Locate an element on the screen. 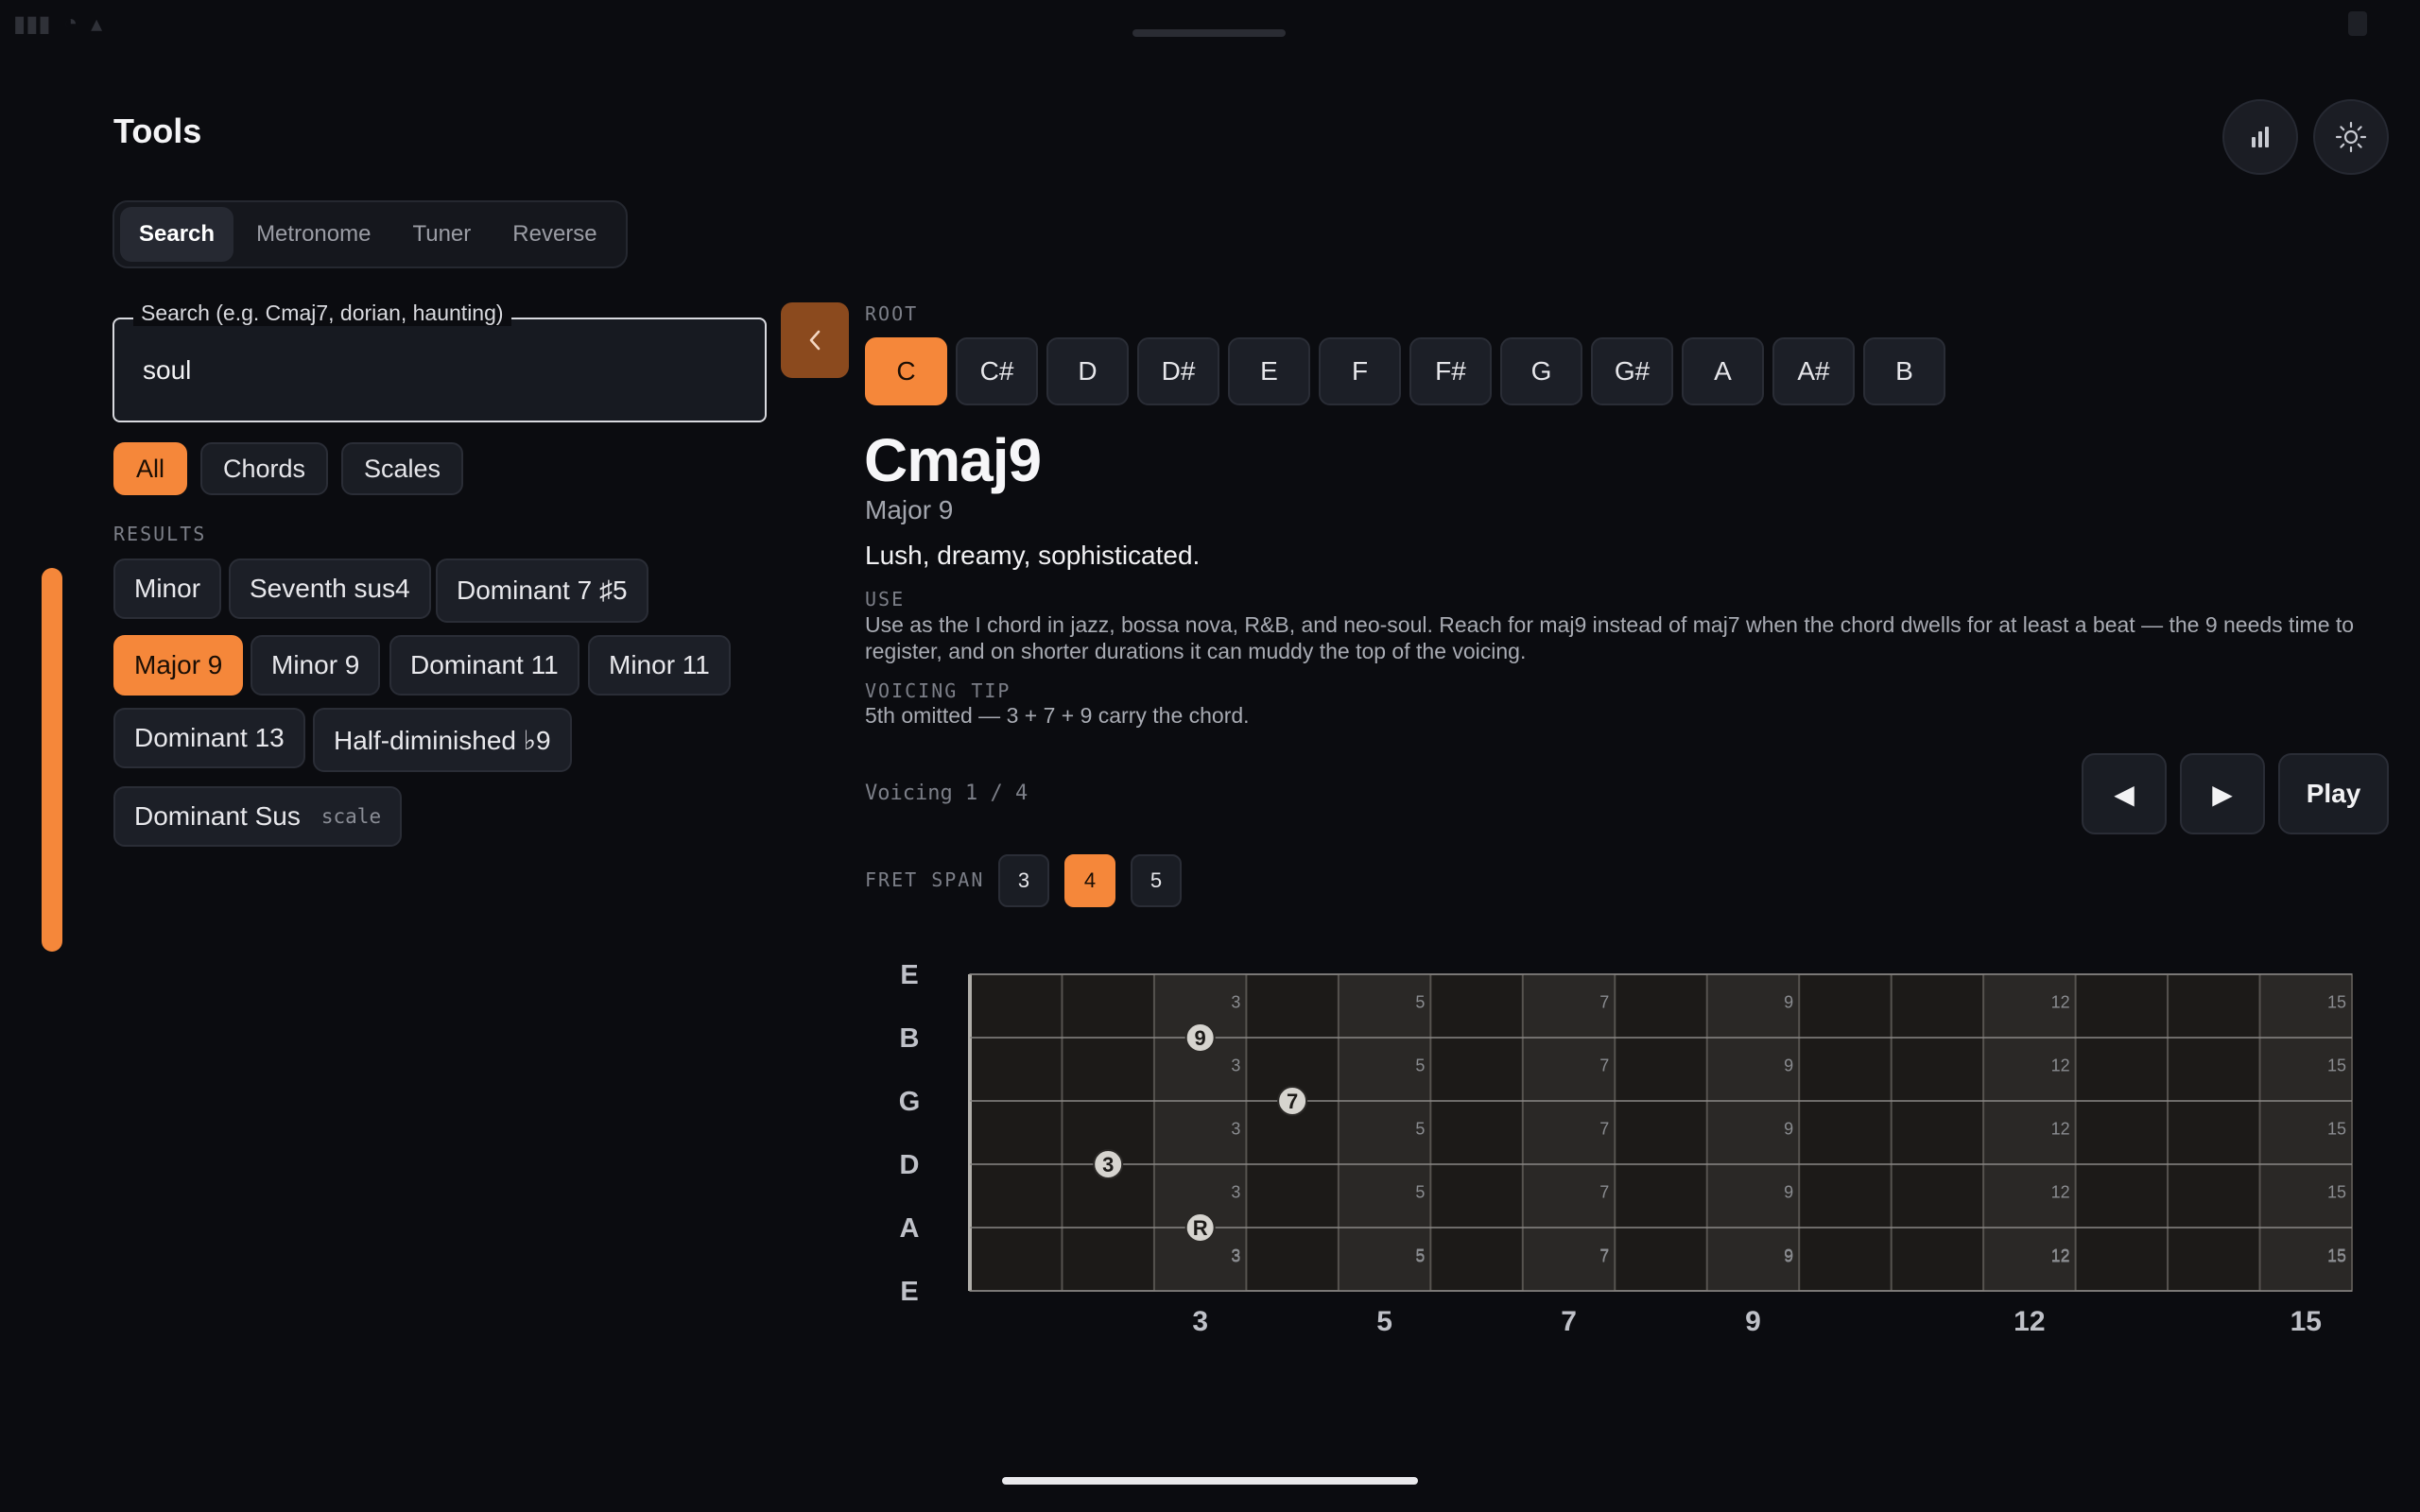 This screenshot has width=2420, height=1512. tab-metronome: Metronome is located at coordinates (313, 234).